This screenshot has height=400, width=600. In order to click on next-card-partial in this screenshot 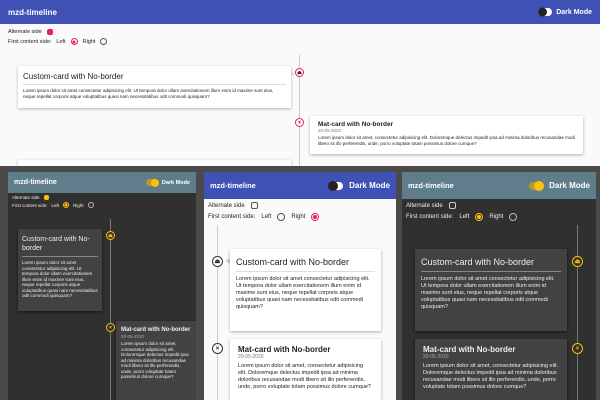, I will do `click(154, 163)`.